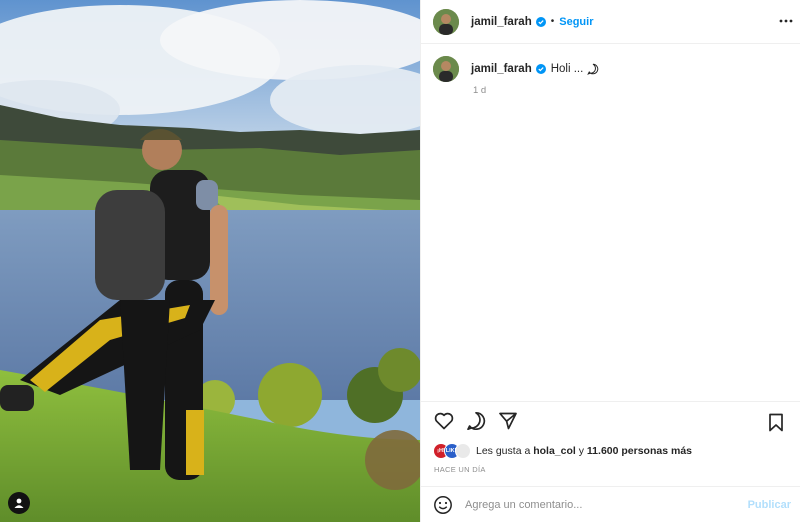  I want to click on caption-avatar, so click(446, 69).